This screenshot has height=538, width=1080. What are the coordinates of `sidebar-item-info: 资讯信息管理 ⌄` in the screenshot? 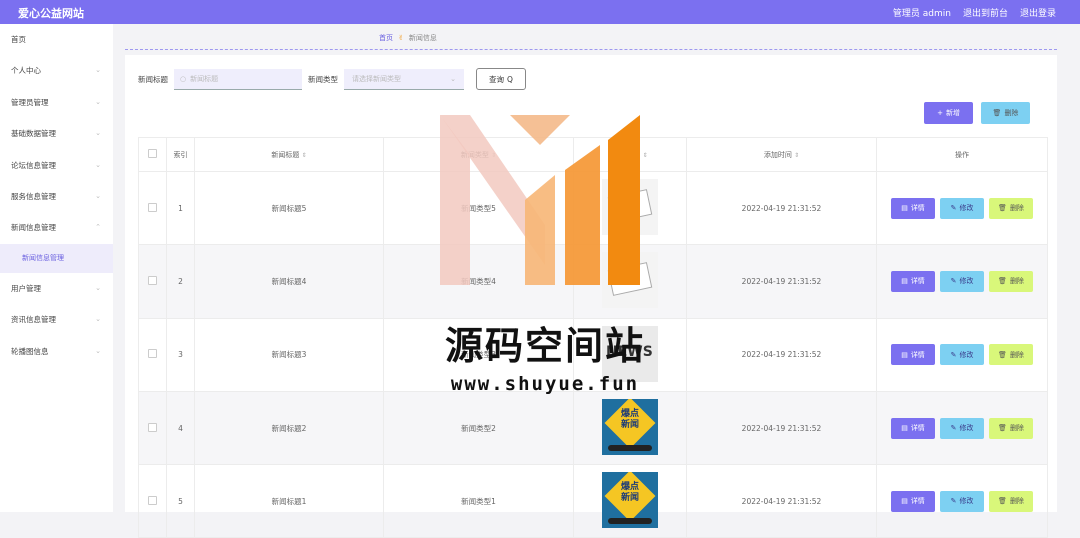 It's located at (56, 319).